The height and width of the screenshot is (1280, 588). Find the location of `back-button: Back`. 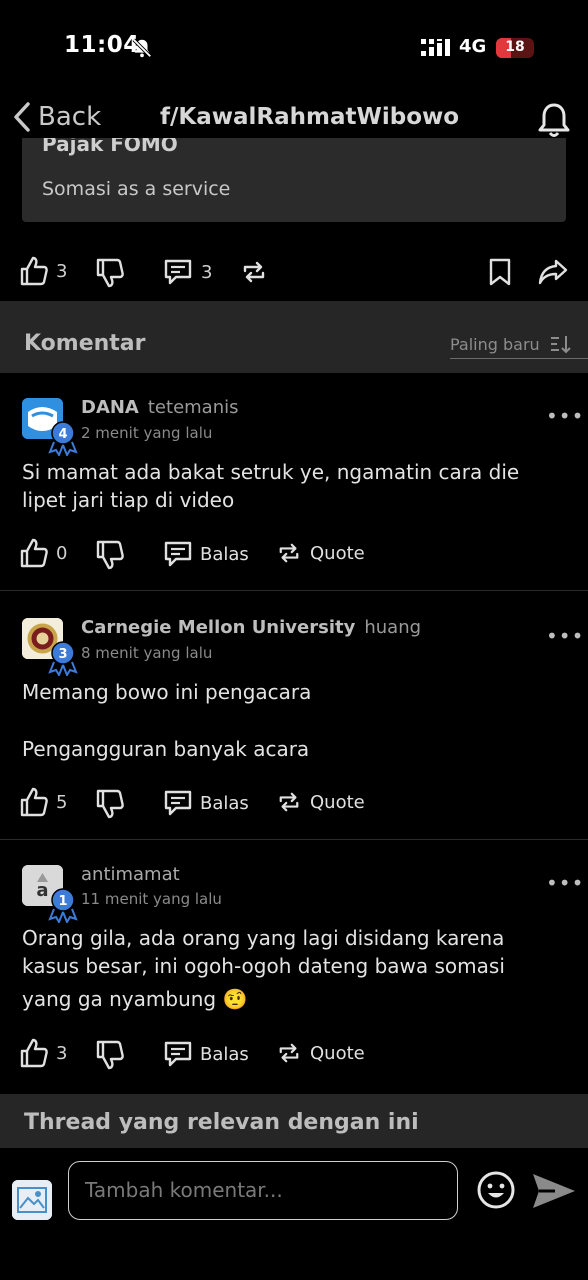

back-button: Back is located at coordinates (55, 117).